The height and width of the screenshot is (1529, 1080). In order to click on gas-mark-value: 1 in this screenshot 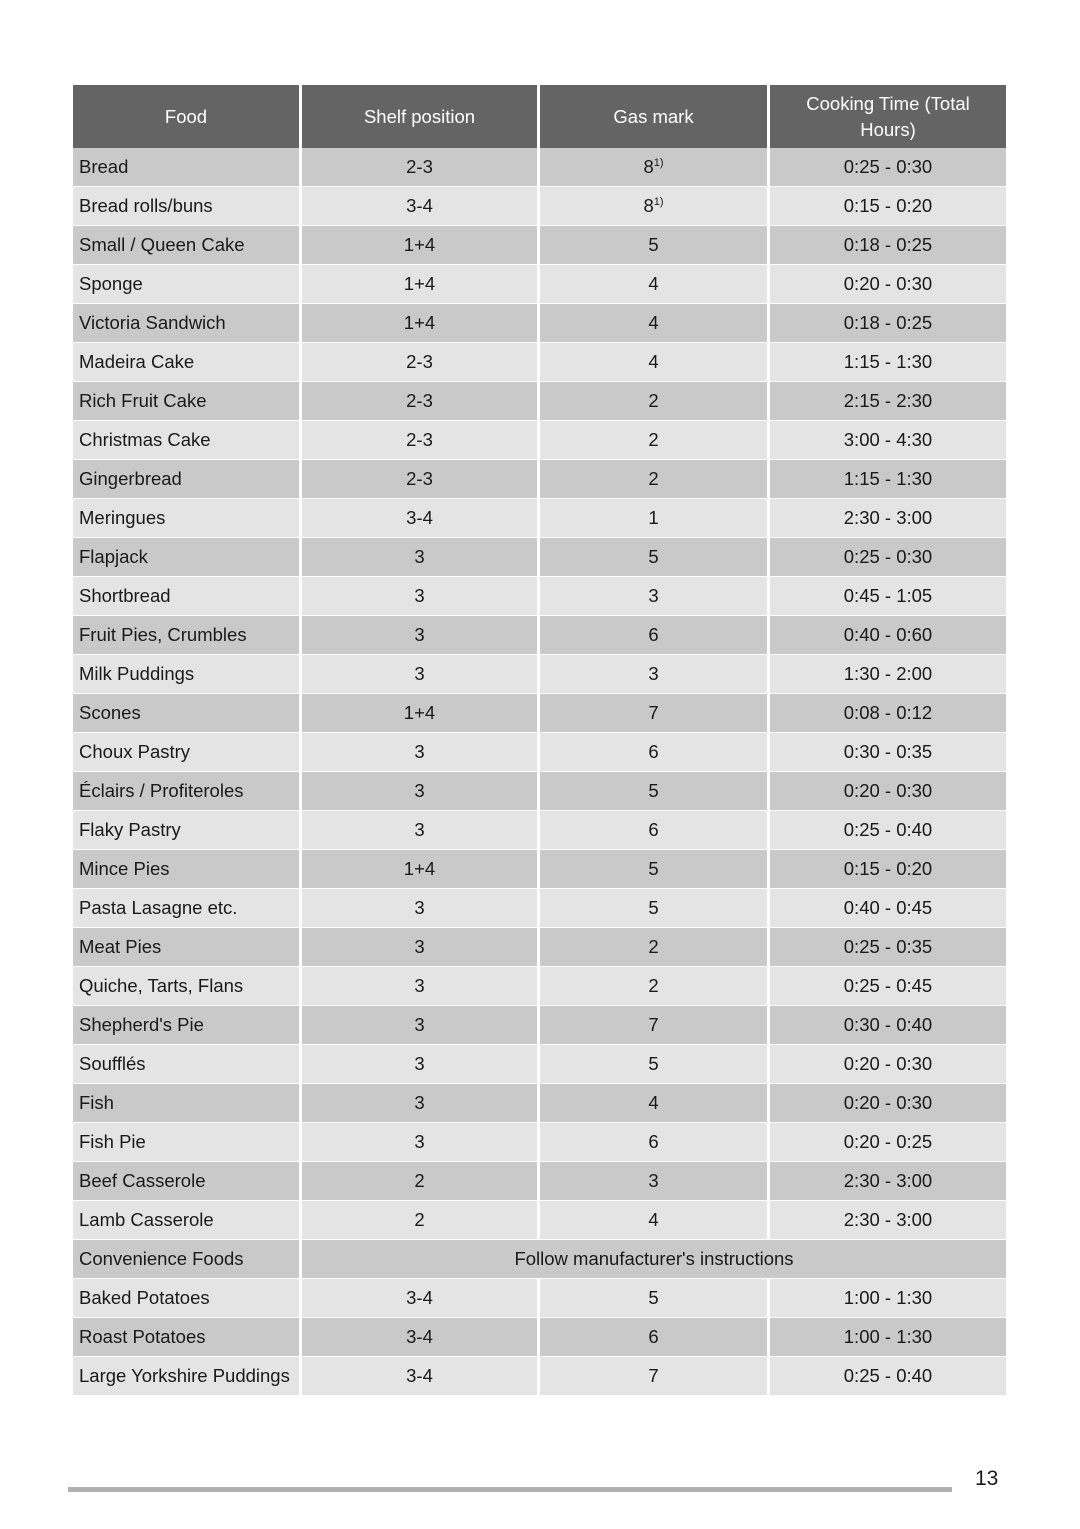, I will do `click(653, 517)`.